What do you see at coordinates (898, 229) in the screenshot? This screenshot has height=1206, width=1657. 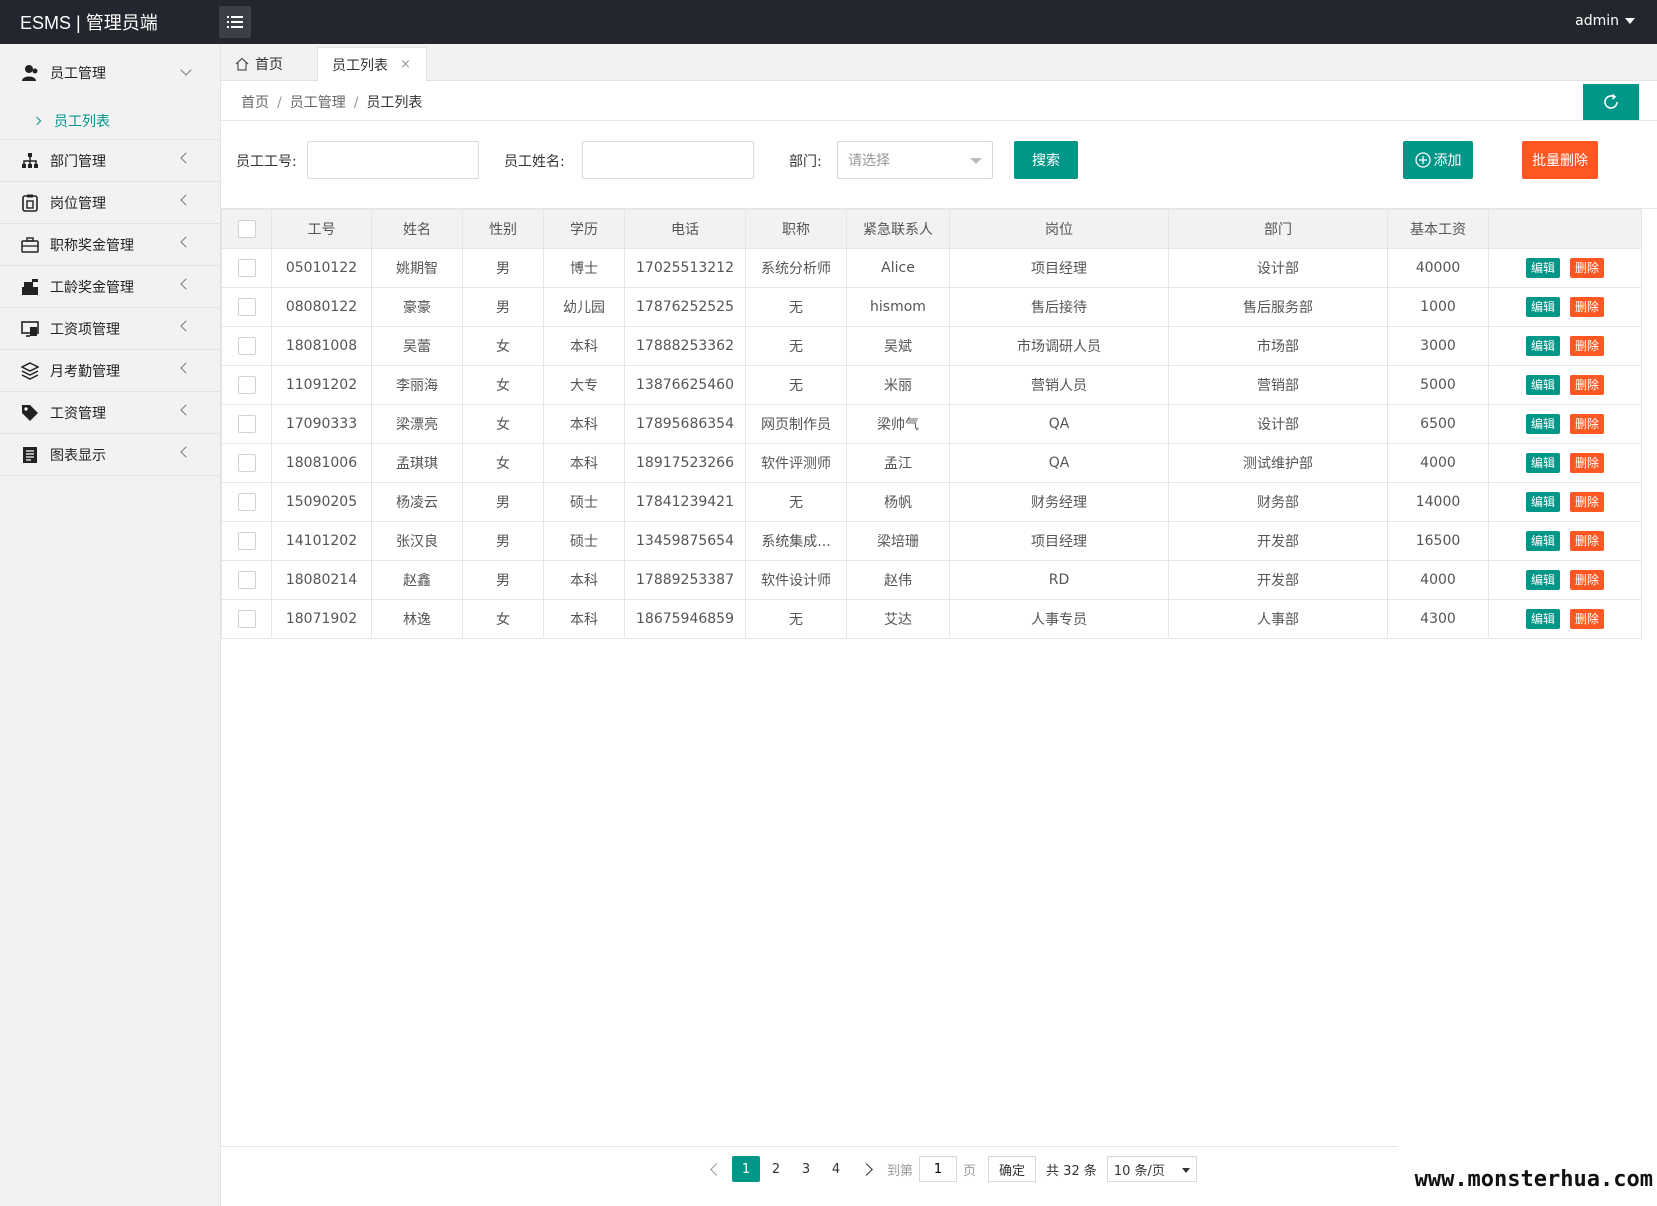 I see `column-header: 紧急联系人` at bounding box center [898, 229].